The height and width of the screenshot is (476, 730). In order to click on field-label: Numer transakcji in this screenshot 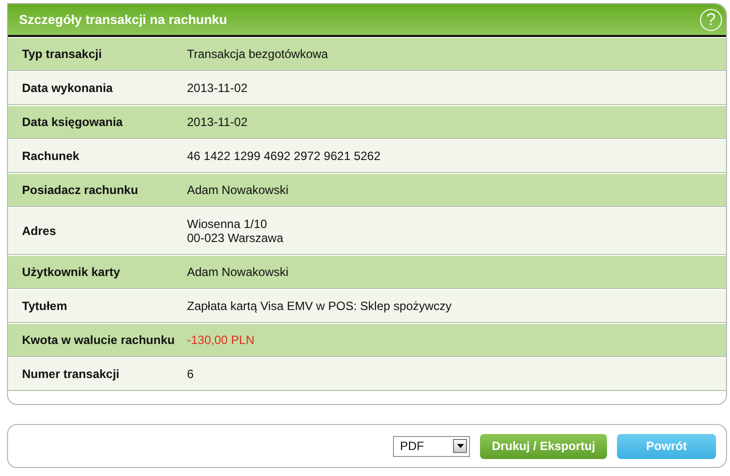, I will do `click(70, 374)`.